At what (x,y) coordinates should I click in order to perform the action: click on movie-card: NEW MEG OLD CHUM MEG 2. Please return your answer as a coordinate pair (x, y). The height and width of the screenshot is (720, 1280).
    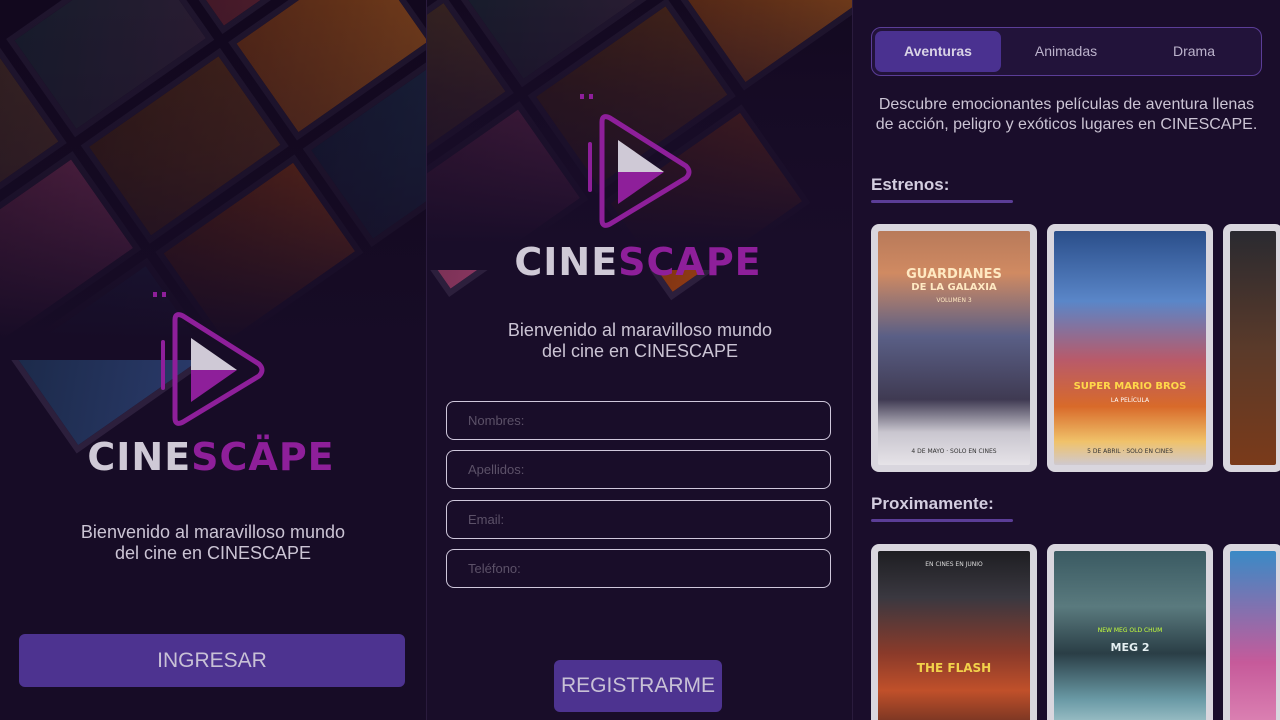
    Looking at the image, I should click on (1130, 632).